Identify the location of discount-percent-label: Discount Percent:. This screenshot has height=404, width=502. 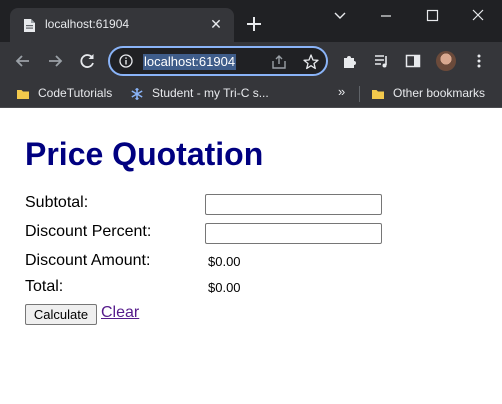
(88, 231).